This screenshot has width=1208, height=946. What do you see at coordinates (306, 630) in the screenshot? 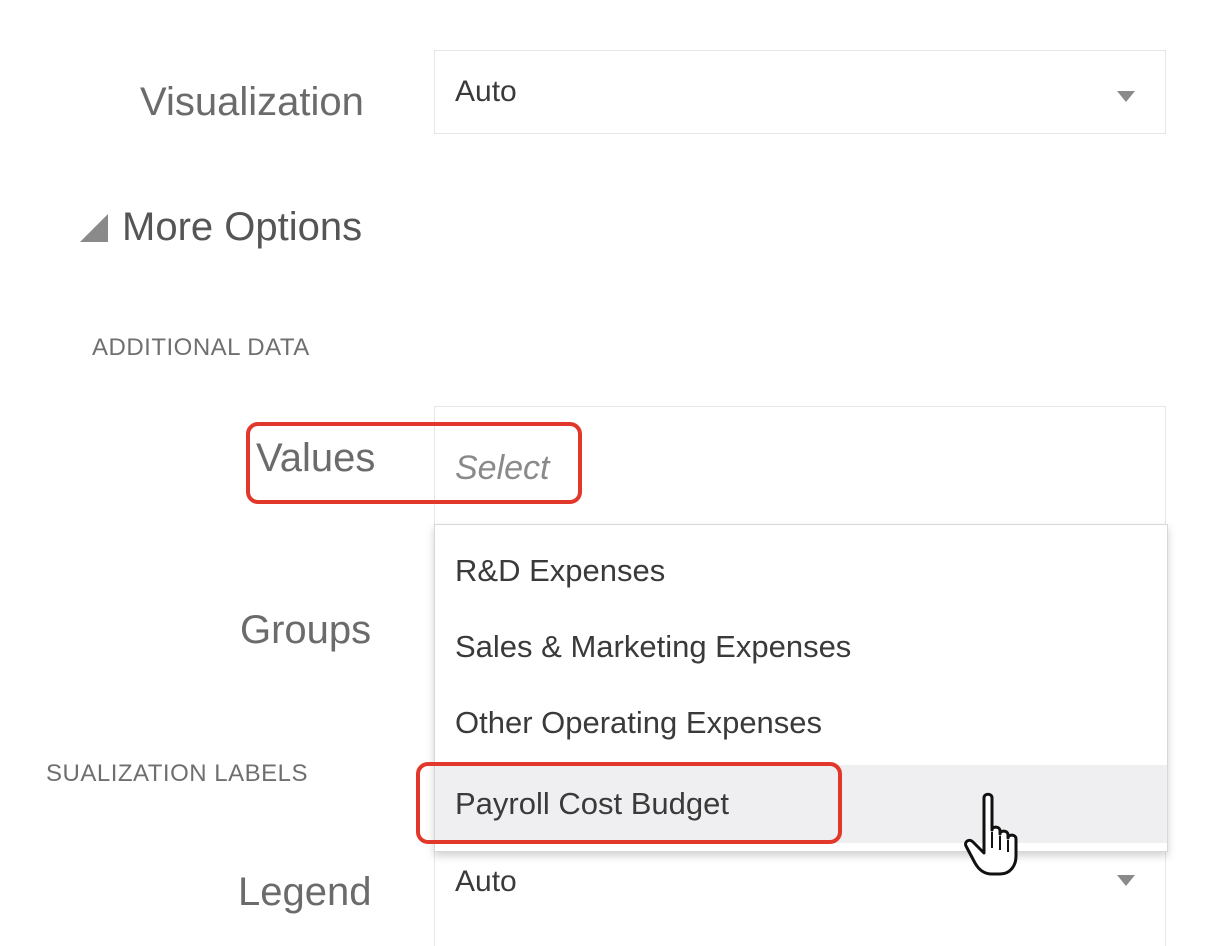
I see `groups-label: Groups` at bounding box center [306, 630].